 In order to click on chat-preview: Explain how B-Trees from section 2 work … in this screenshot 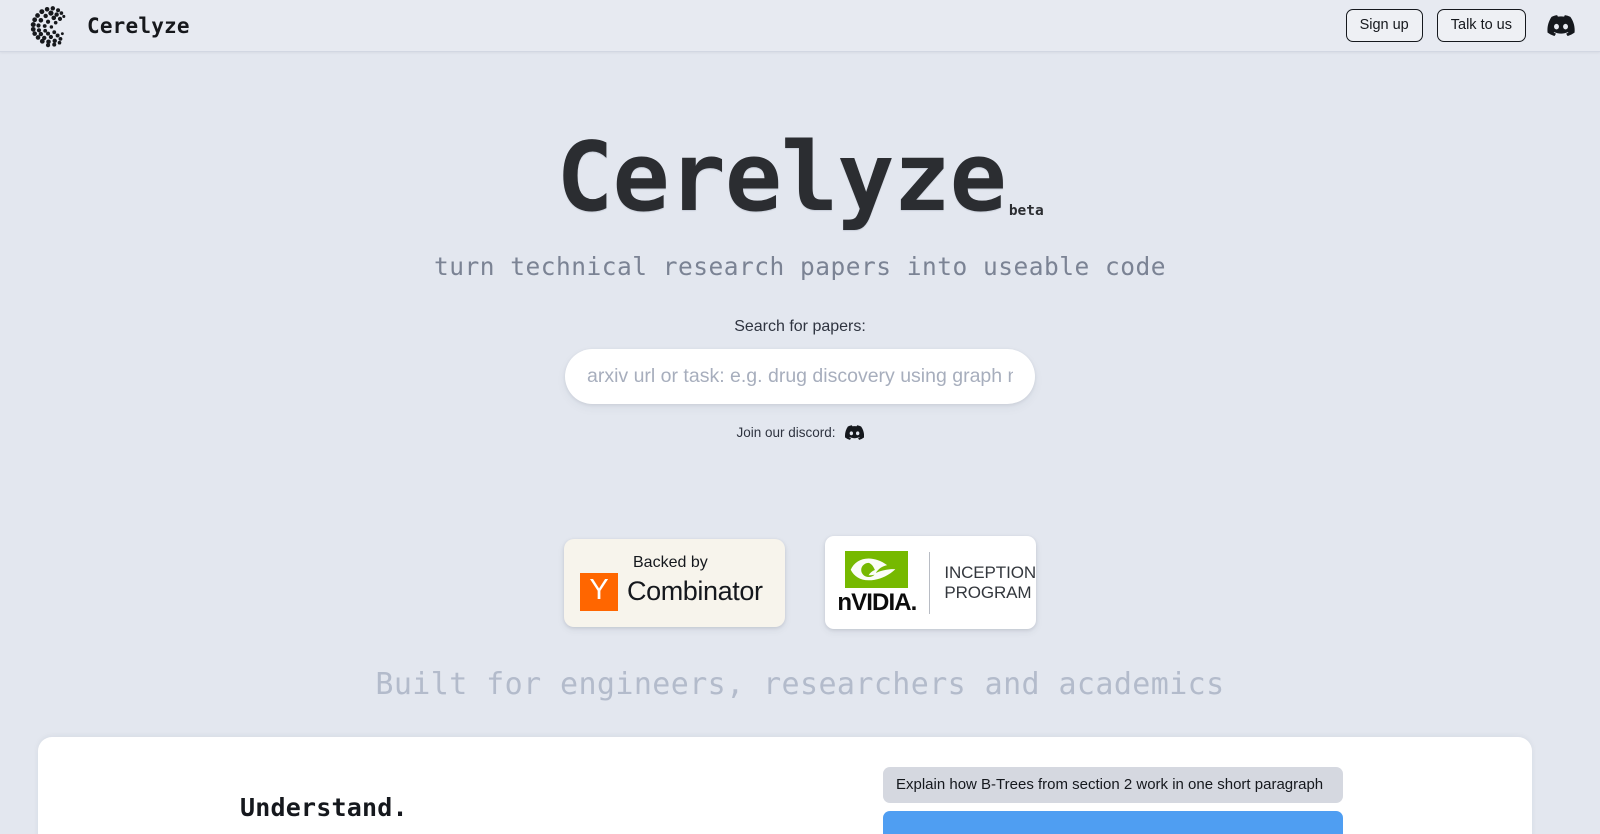, I will do `click(1113, 800)`.